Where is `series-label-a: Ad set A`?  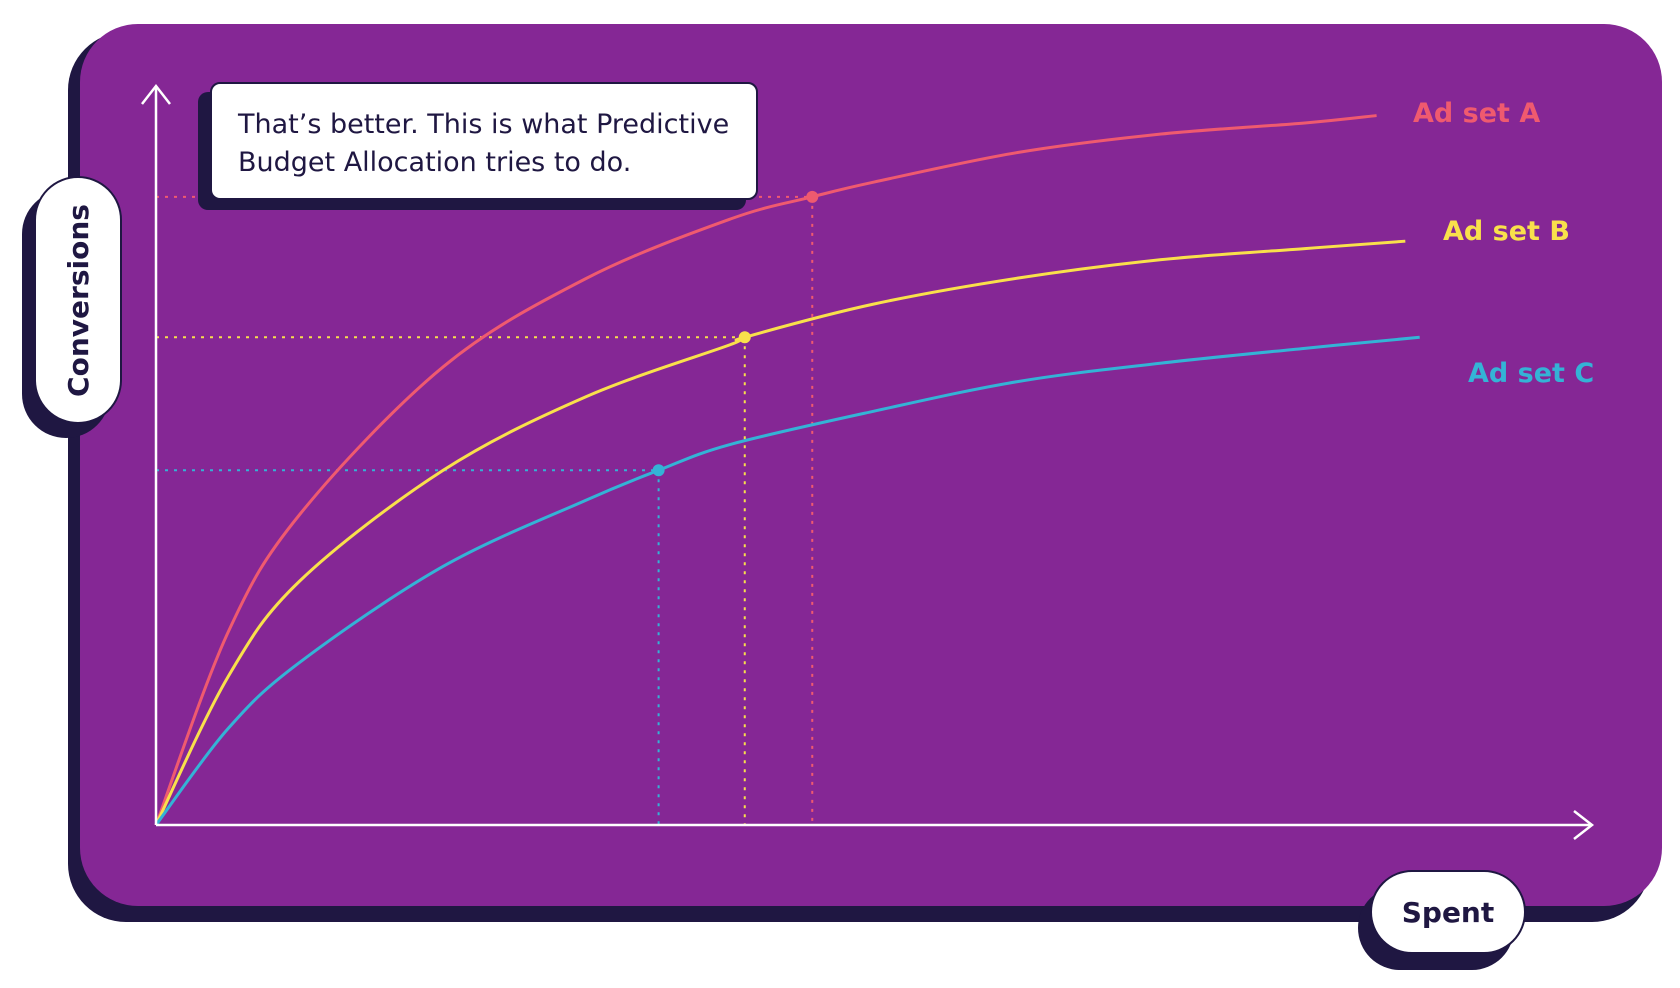
series-label-a: Ad set A is located at coordinates (1477, 113).